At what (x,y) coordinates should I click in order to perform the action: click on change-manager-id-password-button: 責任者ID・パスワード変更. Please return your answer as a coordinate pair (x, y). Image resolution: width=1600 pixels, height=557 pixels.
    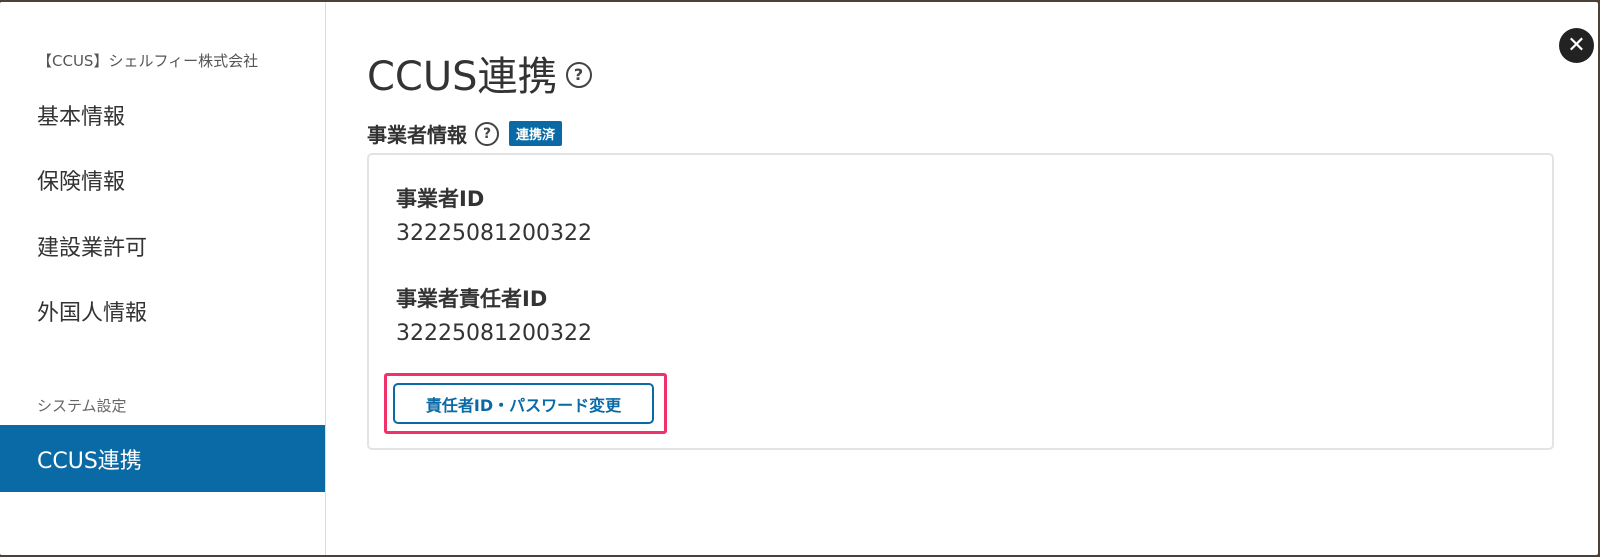
    Looking at the image, I should click on (523, 403).